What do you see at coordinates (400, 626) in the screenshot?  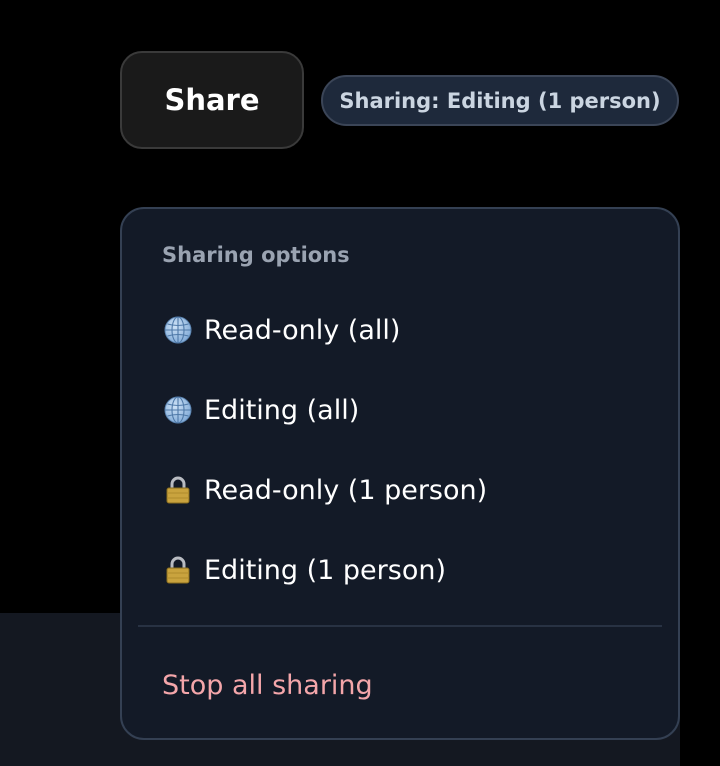 I see `menu-divider` at bounding box center [400, 626].